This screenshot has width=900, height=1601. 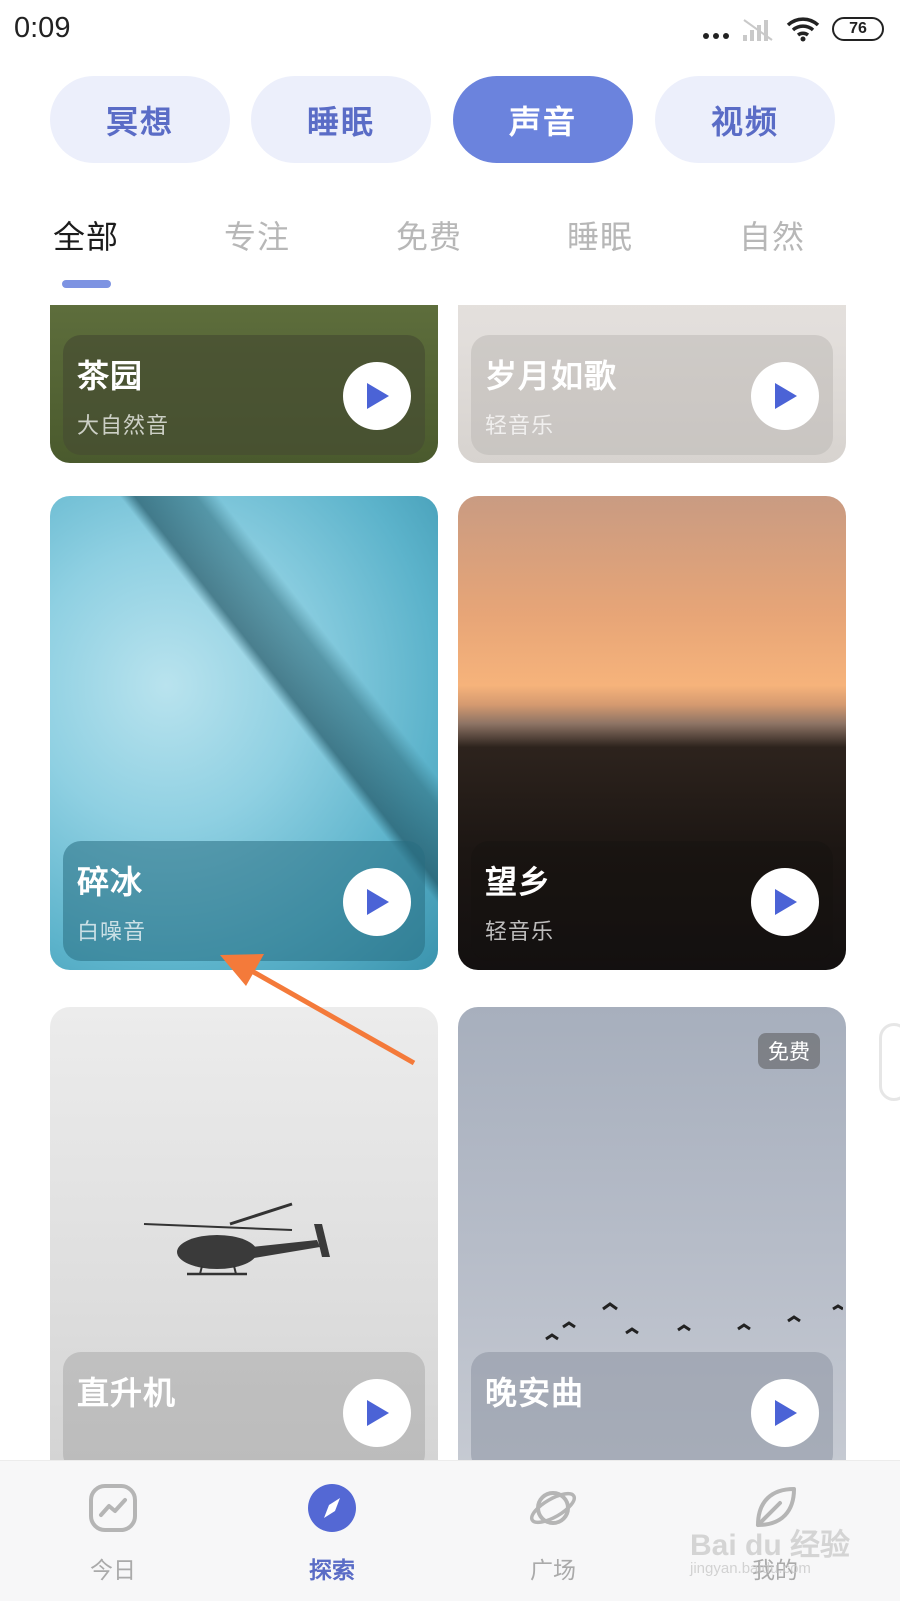 I want to click on card-info-panel: 晚安曲, so click(x=652, y=1406).